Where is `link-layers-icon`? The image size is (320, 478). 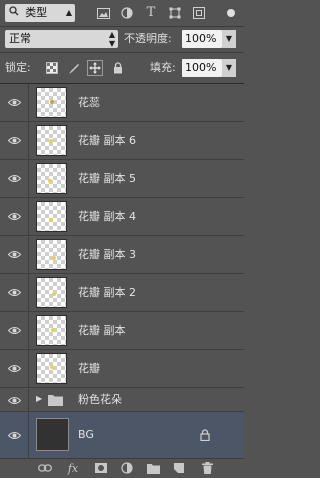
link-layers-icon is located at coordinates (45, 468).